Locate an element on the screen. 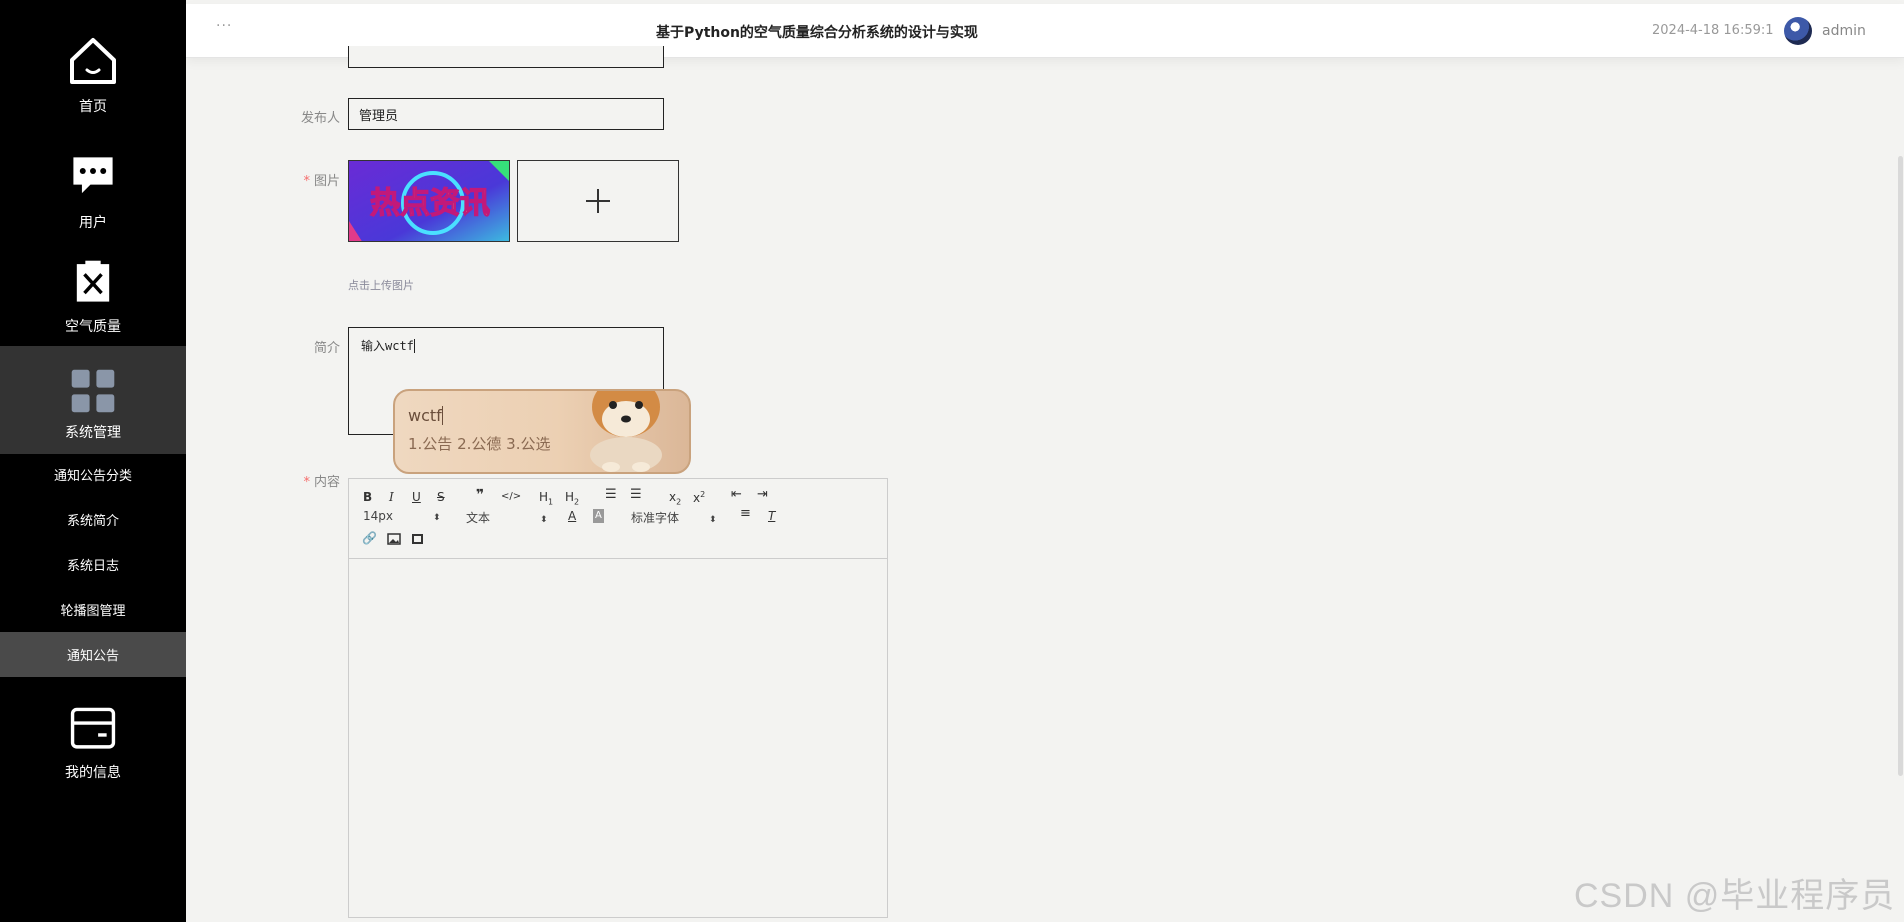  card-icon is located at coordinates (93, 728).